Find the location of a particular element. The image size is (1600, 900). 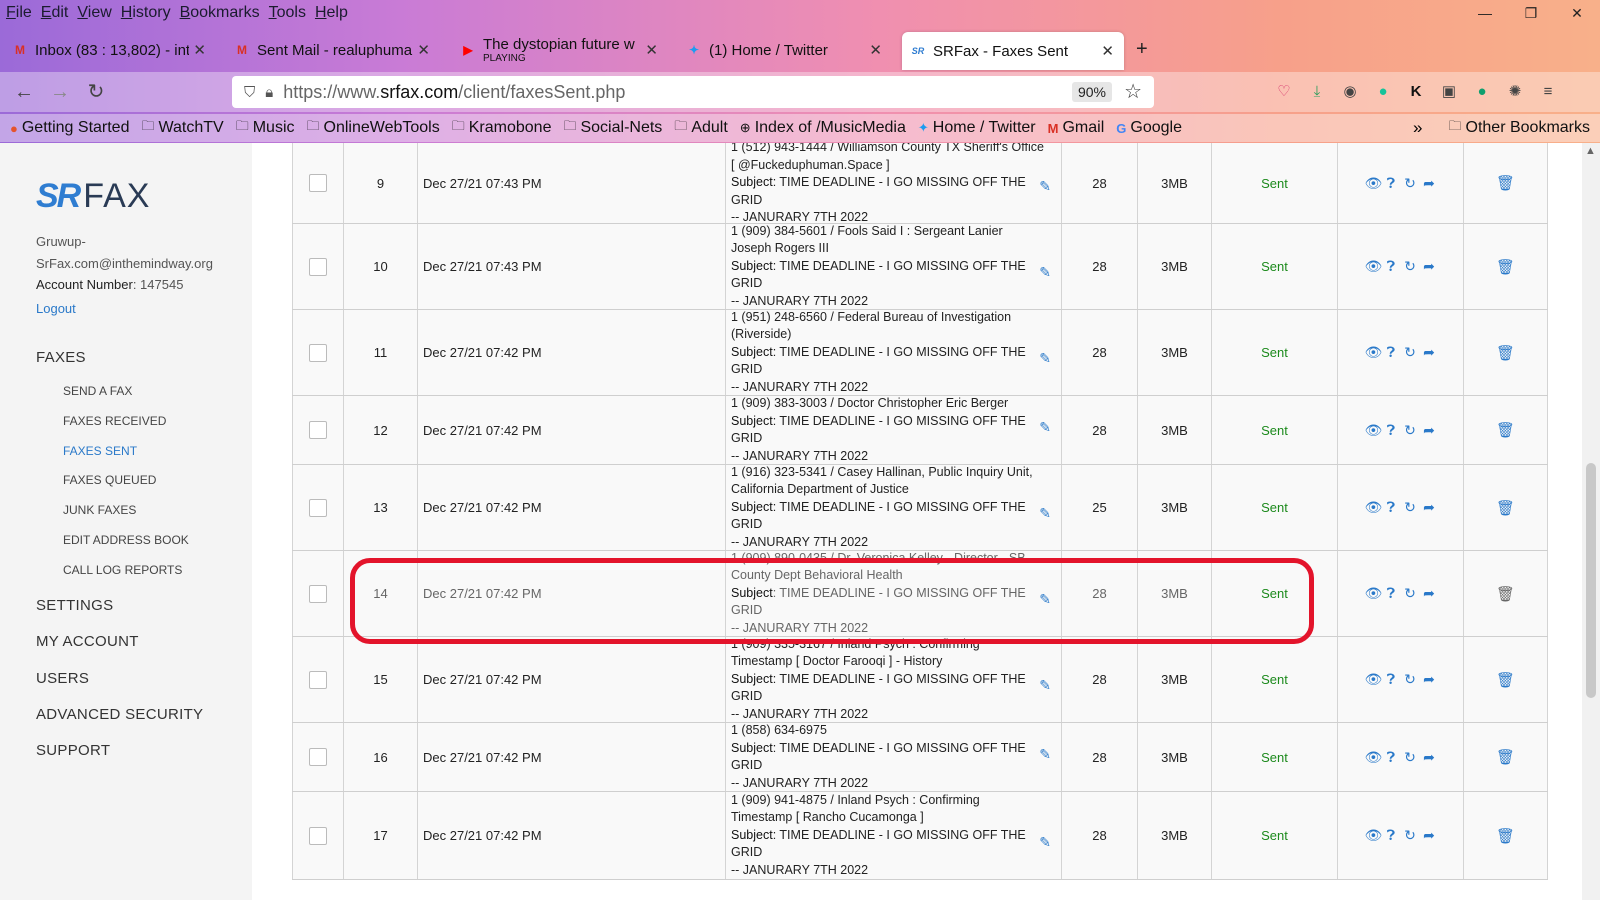

tab-sent-mail: M Sent Mail - realuphuma ✕ is located at coordinates (333, 50).